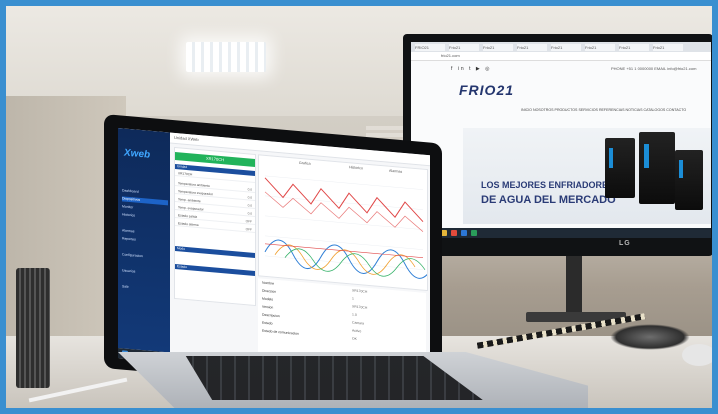 The width and height of the screenshot is (718, 414). I want to click on detail-label: Direccion, so click(269, 291).